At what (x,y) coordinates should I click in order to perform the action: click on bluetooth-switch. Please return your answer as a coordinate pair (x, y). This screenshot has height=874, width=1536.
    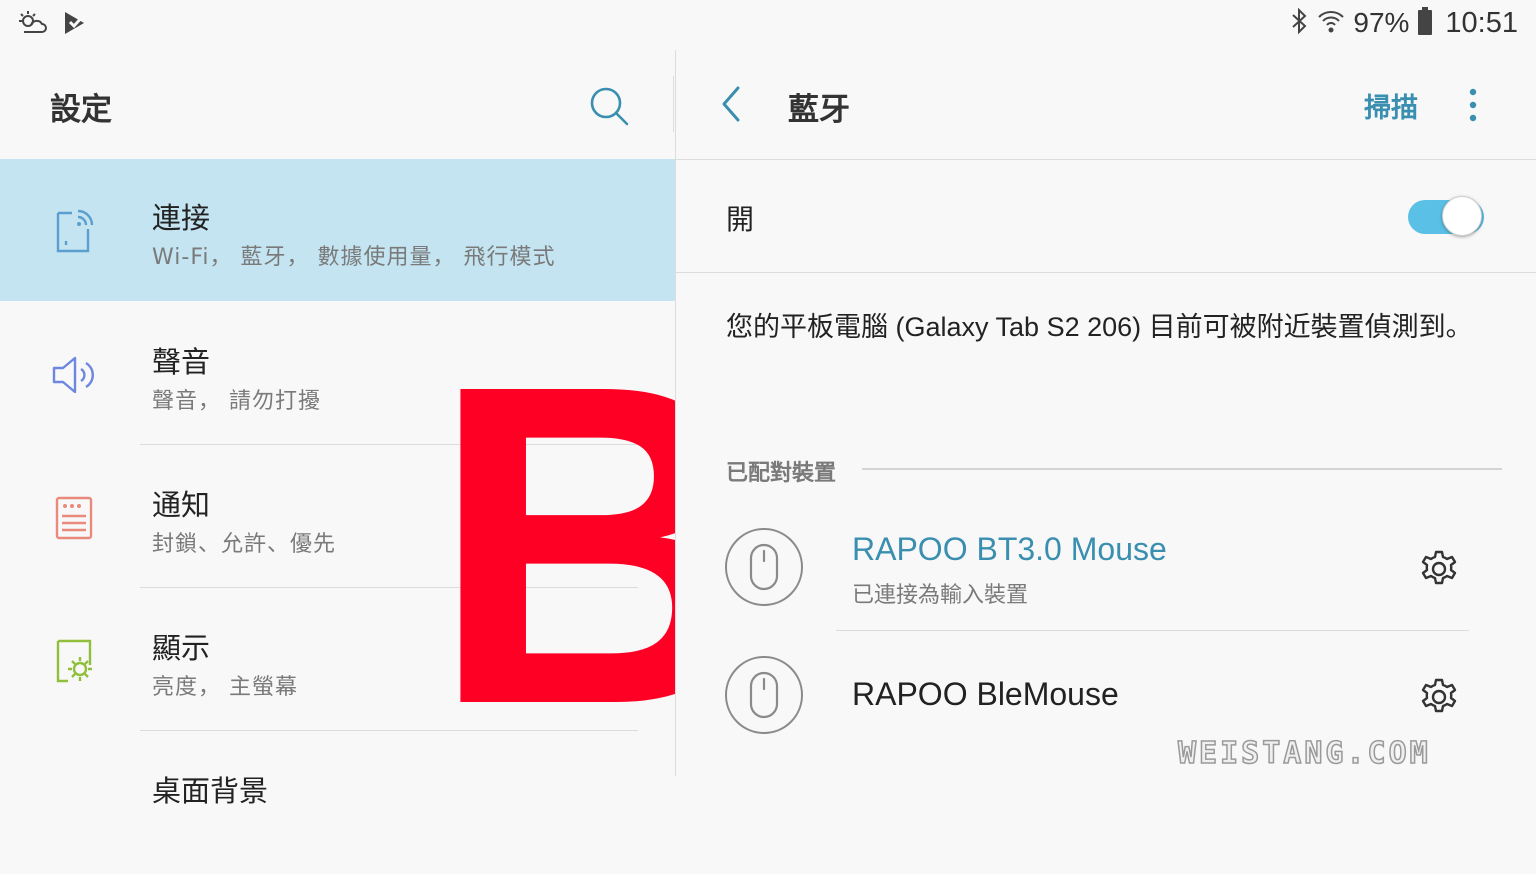
    Looking at the image, I should click on (1446, 217).